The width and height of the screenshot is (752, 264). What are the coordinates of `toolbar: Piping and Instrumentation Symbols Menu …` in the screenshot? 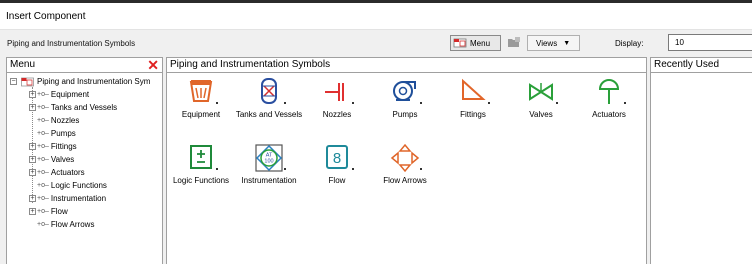 It's located at (376, 43).